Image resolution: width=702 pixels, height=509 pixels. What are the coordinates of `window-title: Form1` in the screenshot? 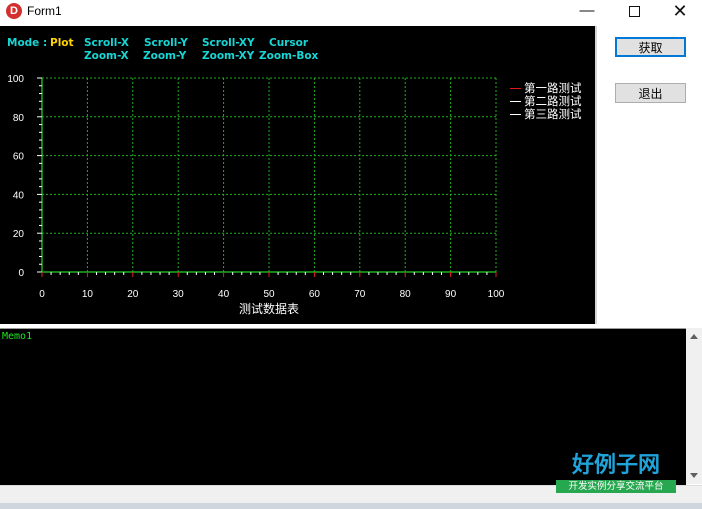 It's located at (44, 11).